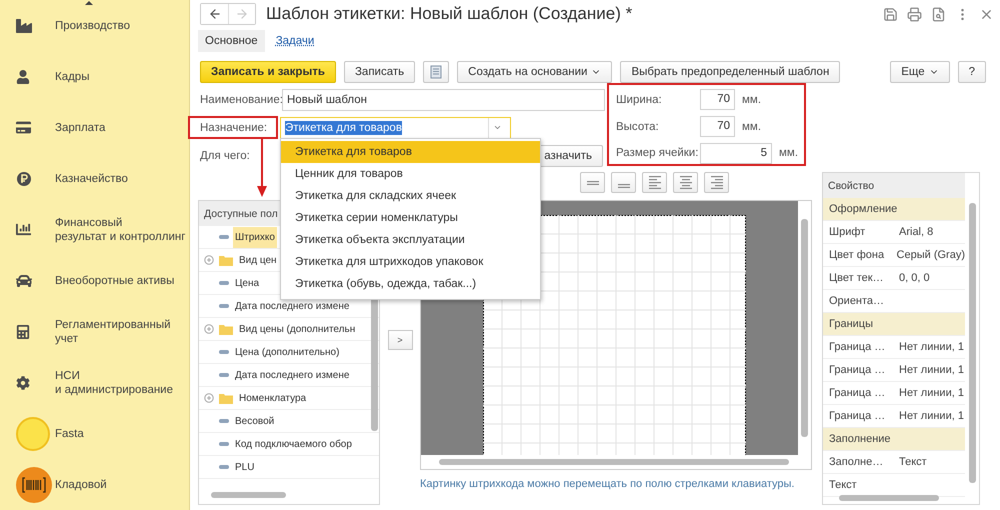 This screenshot has height=510, width=1000. Describe the element at coordinates (851, 324) in the screenshot. I see `group-name: Границы` at that location.